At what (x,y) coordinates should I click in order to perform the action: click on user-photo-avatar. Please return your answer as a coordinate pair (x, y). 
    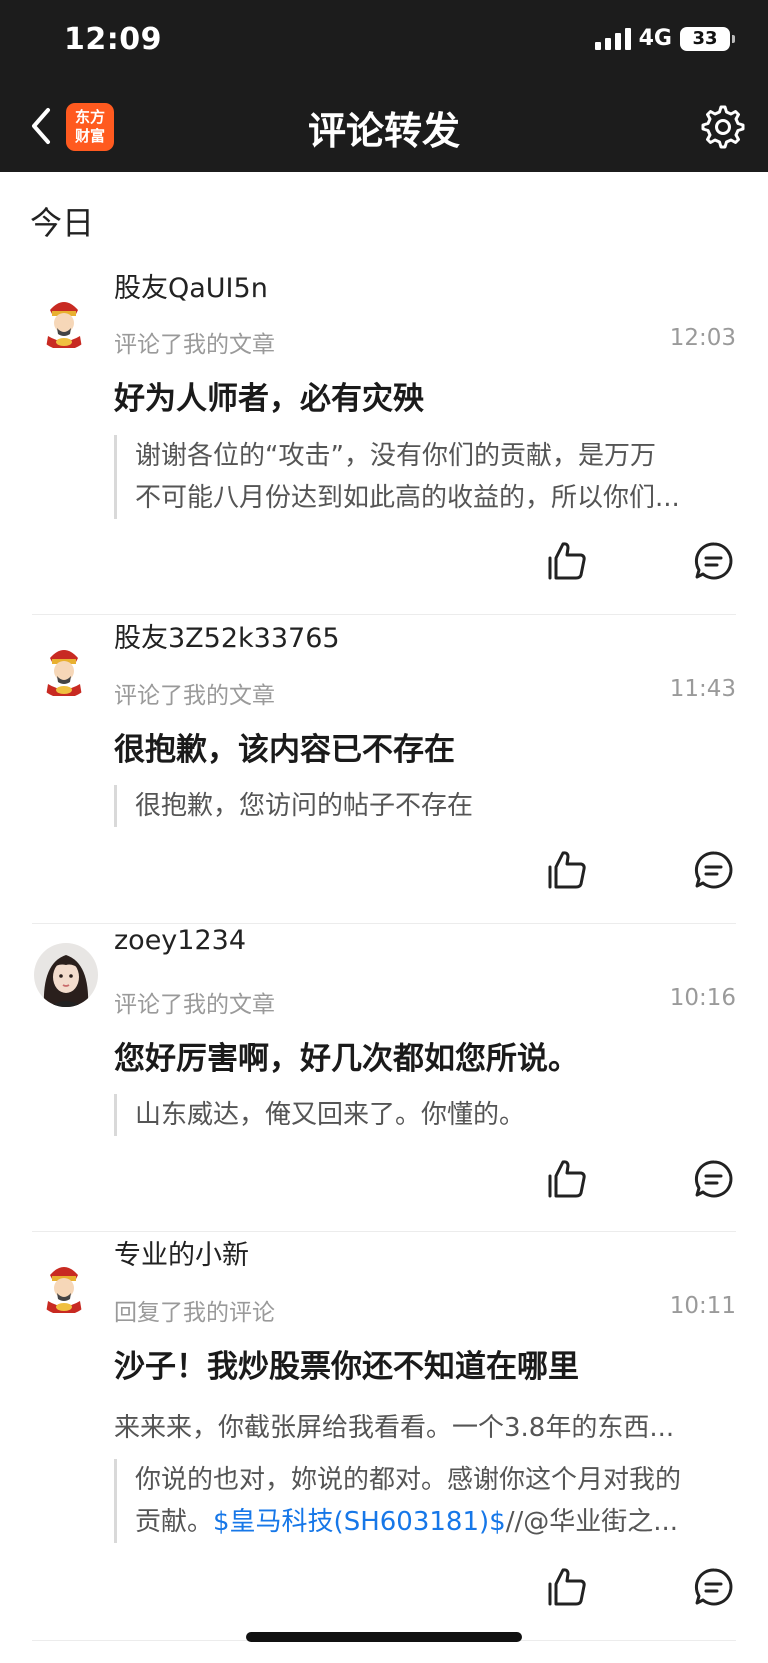
    Looking at the image, I should click on (66, 975).